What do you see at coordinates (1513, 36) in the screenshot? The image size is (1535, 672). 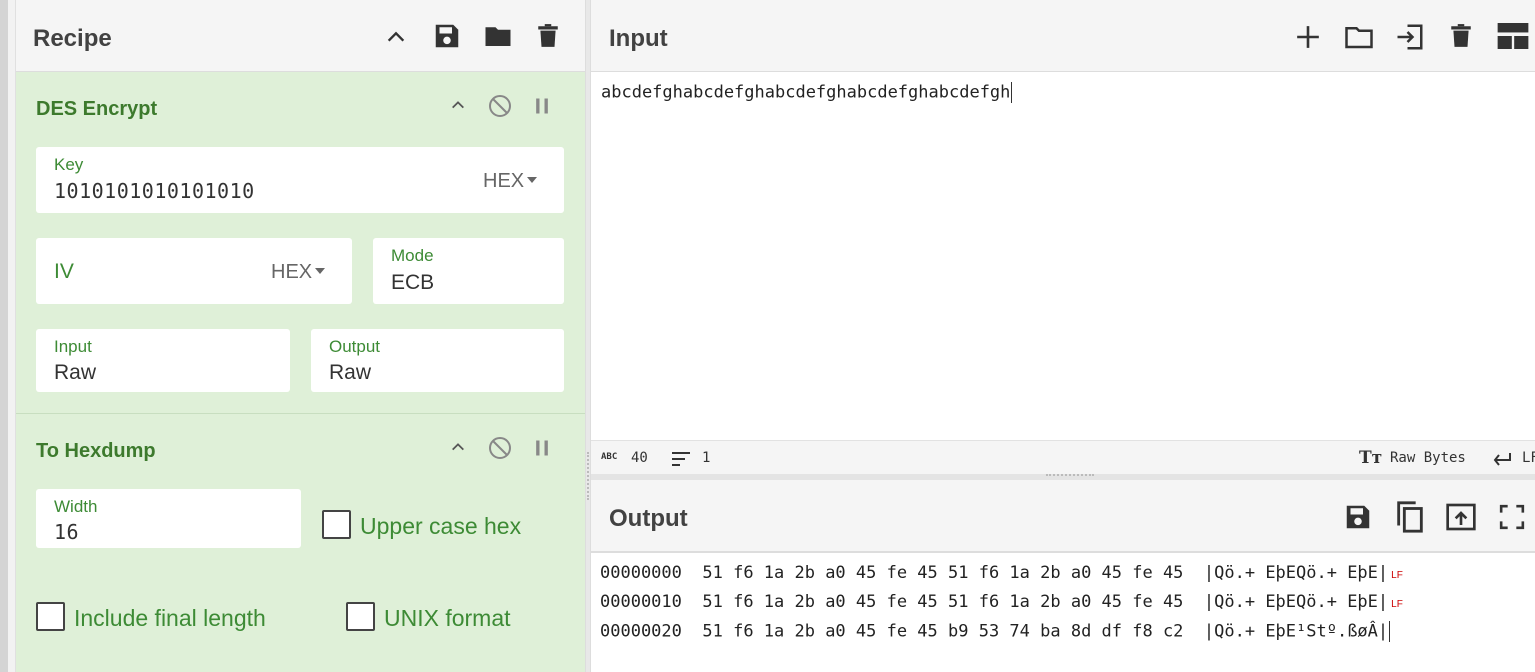 I see `layout-icon` at bounding box center [1513, 36].